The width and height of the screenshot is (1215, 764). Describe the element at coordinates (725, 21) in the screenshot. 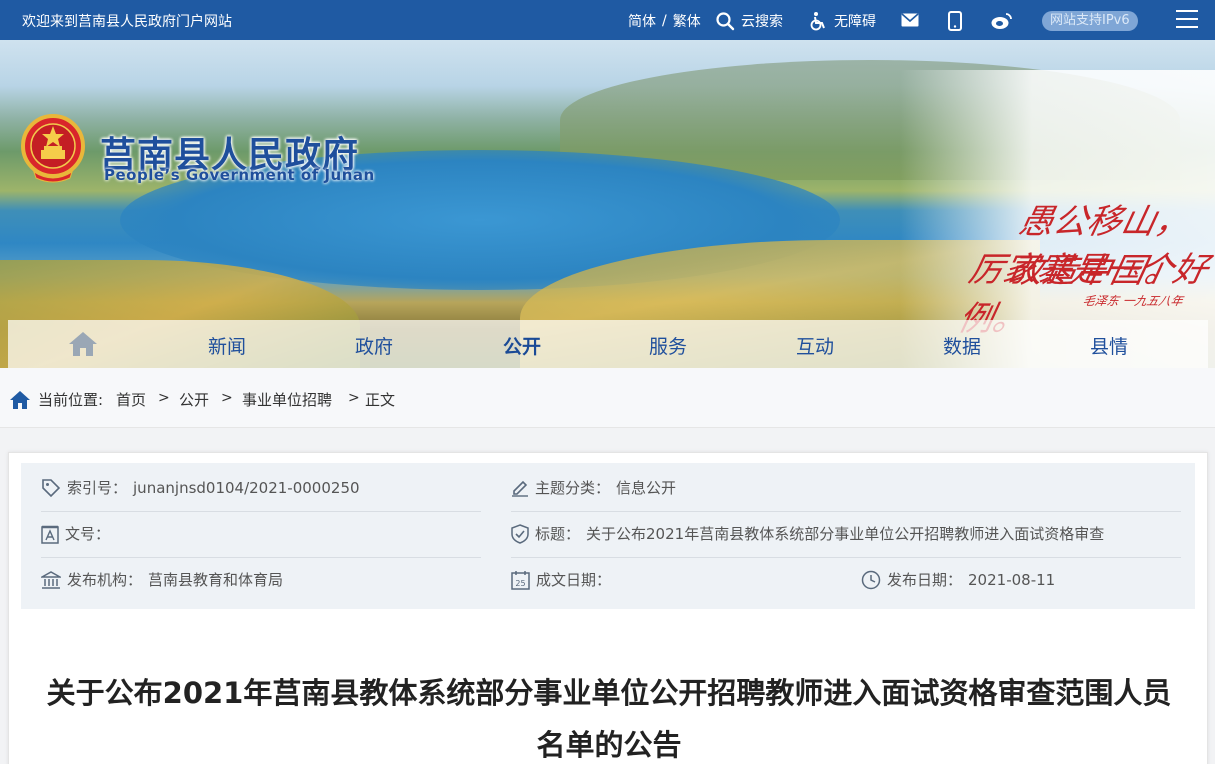

I see `search-icon` at that location.